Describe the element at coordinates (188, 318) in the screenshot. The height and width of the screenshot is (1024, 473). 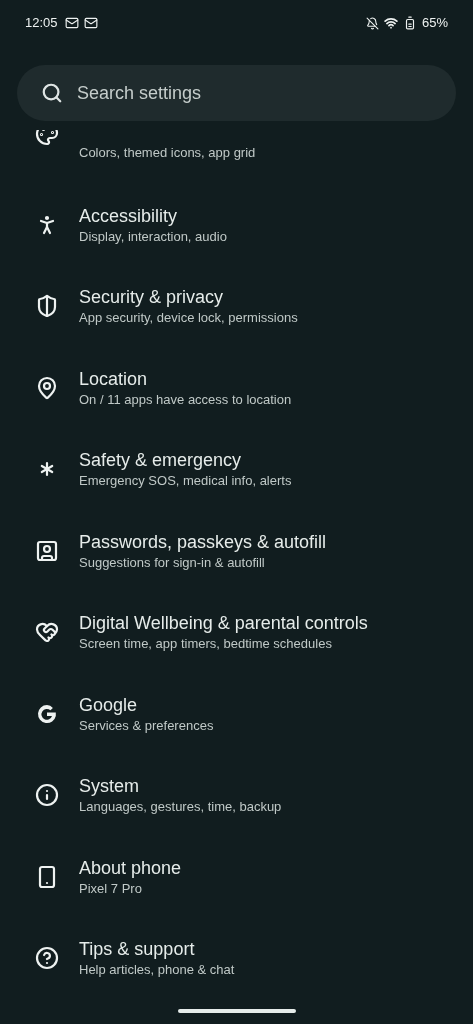
I see `item-subtitle: App security, device lock, permissions` at that location.